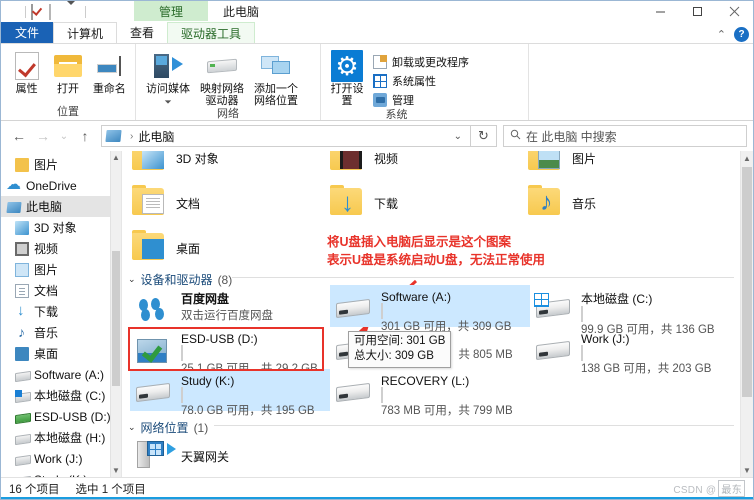 The width and height of the screenshot is (754, 500). I want to click on minimize-button, so click(660, 11).